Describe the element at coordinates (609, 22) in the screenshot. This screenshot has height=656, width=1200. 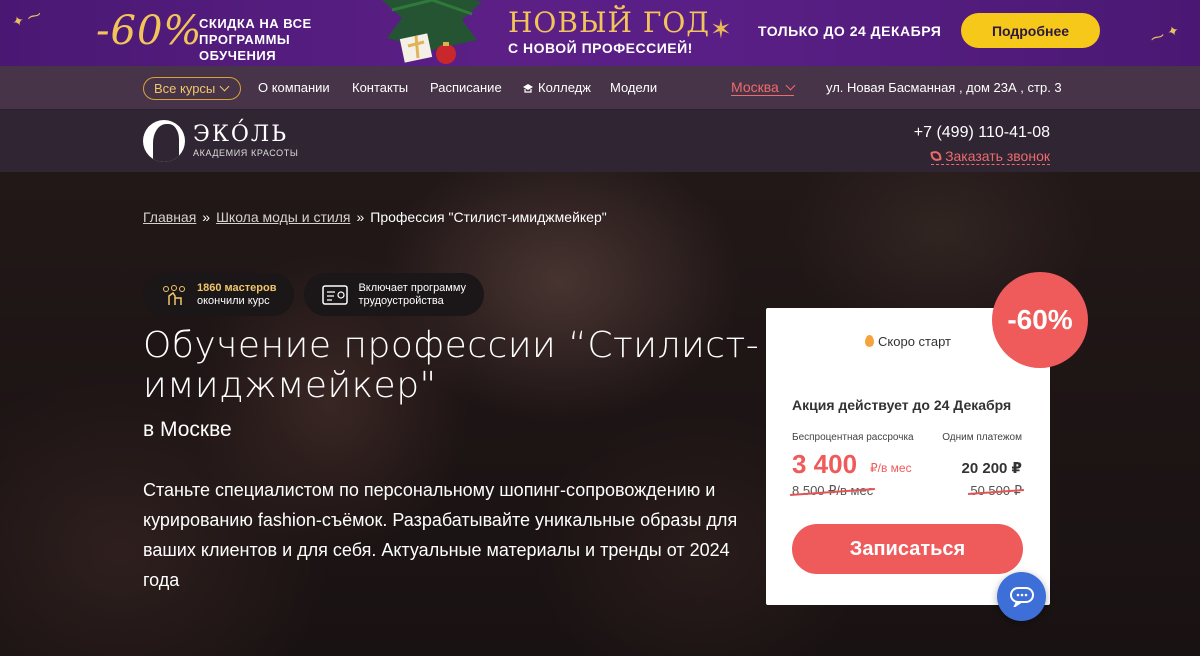
I see `promo-title: НОВЫЙ ГОД` at that location.